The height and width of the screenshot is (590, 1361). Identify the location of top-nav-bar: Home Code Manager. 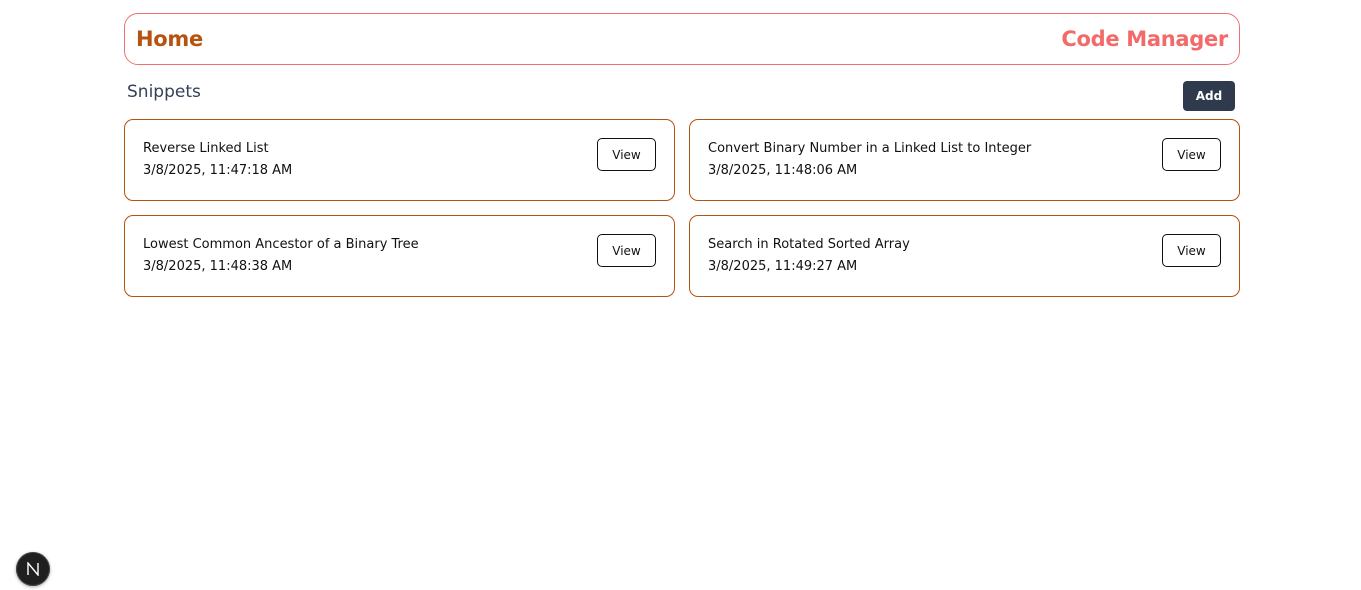
(682, 39).